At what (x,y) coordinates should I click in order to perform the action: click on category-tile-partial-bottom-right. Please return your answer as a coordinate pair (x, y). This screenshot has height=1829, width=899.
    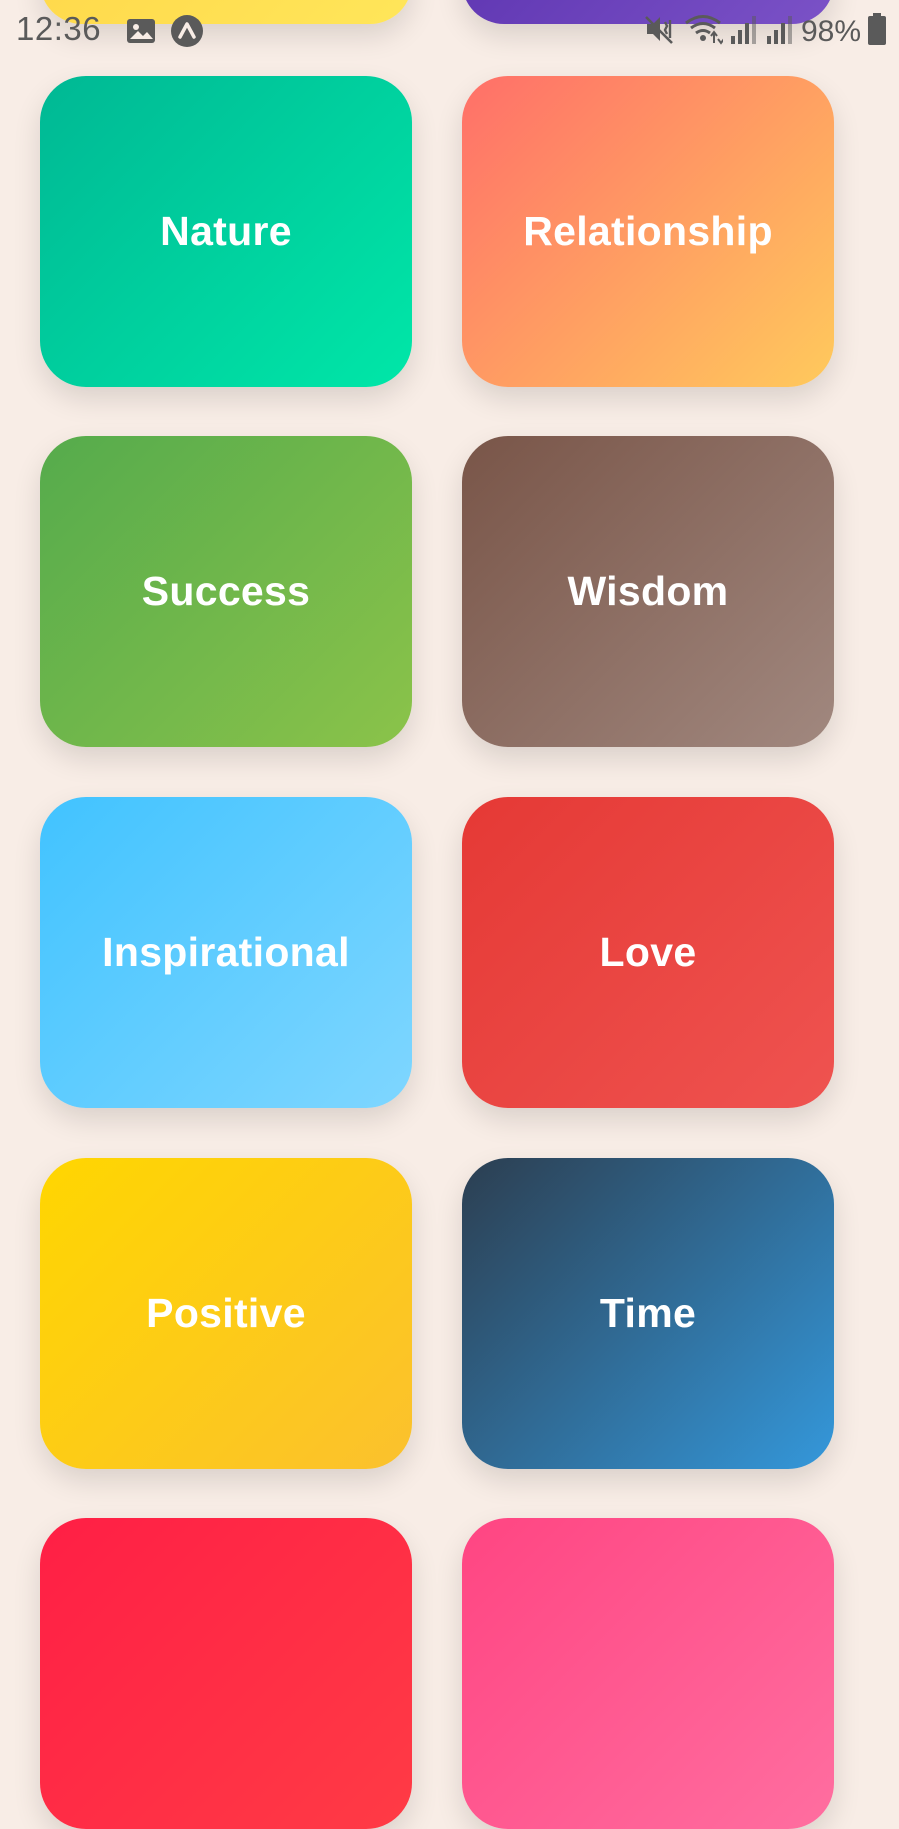
    Looking at the image, I should click on (648, 1673).